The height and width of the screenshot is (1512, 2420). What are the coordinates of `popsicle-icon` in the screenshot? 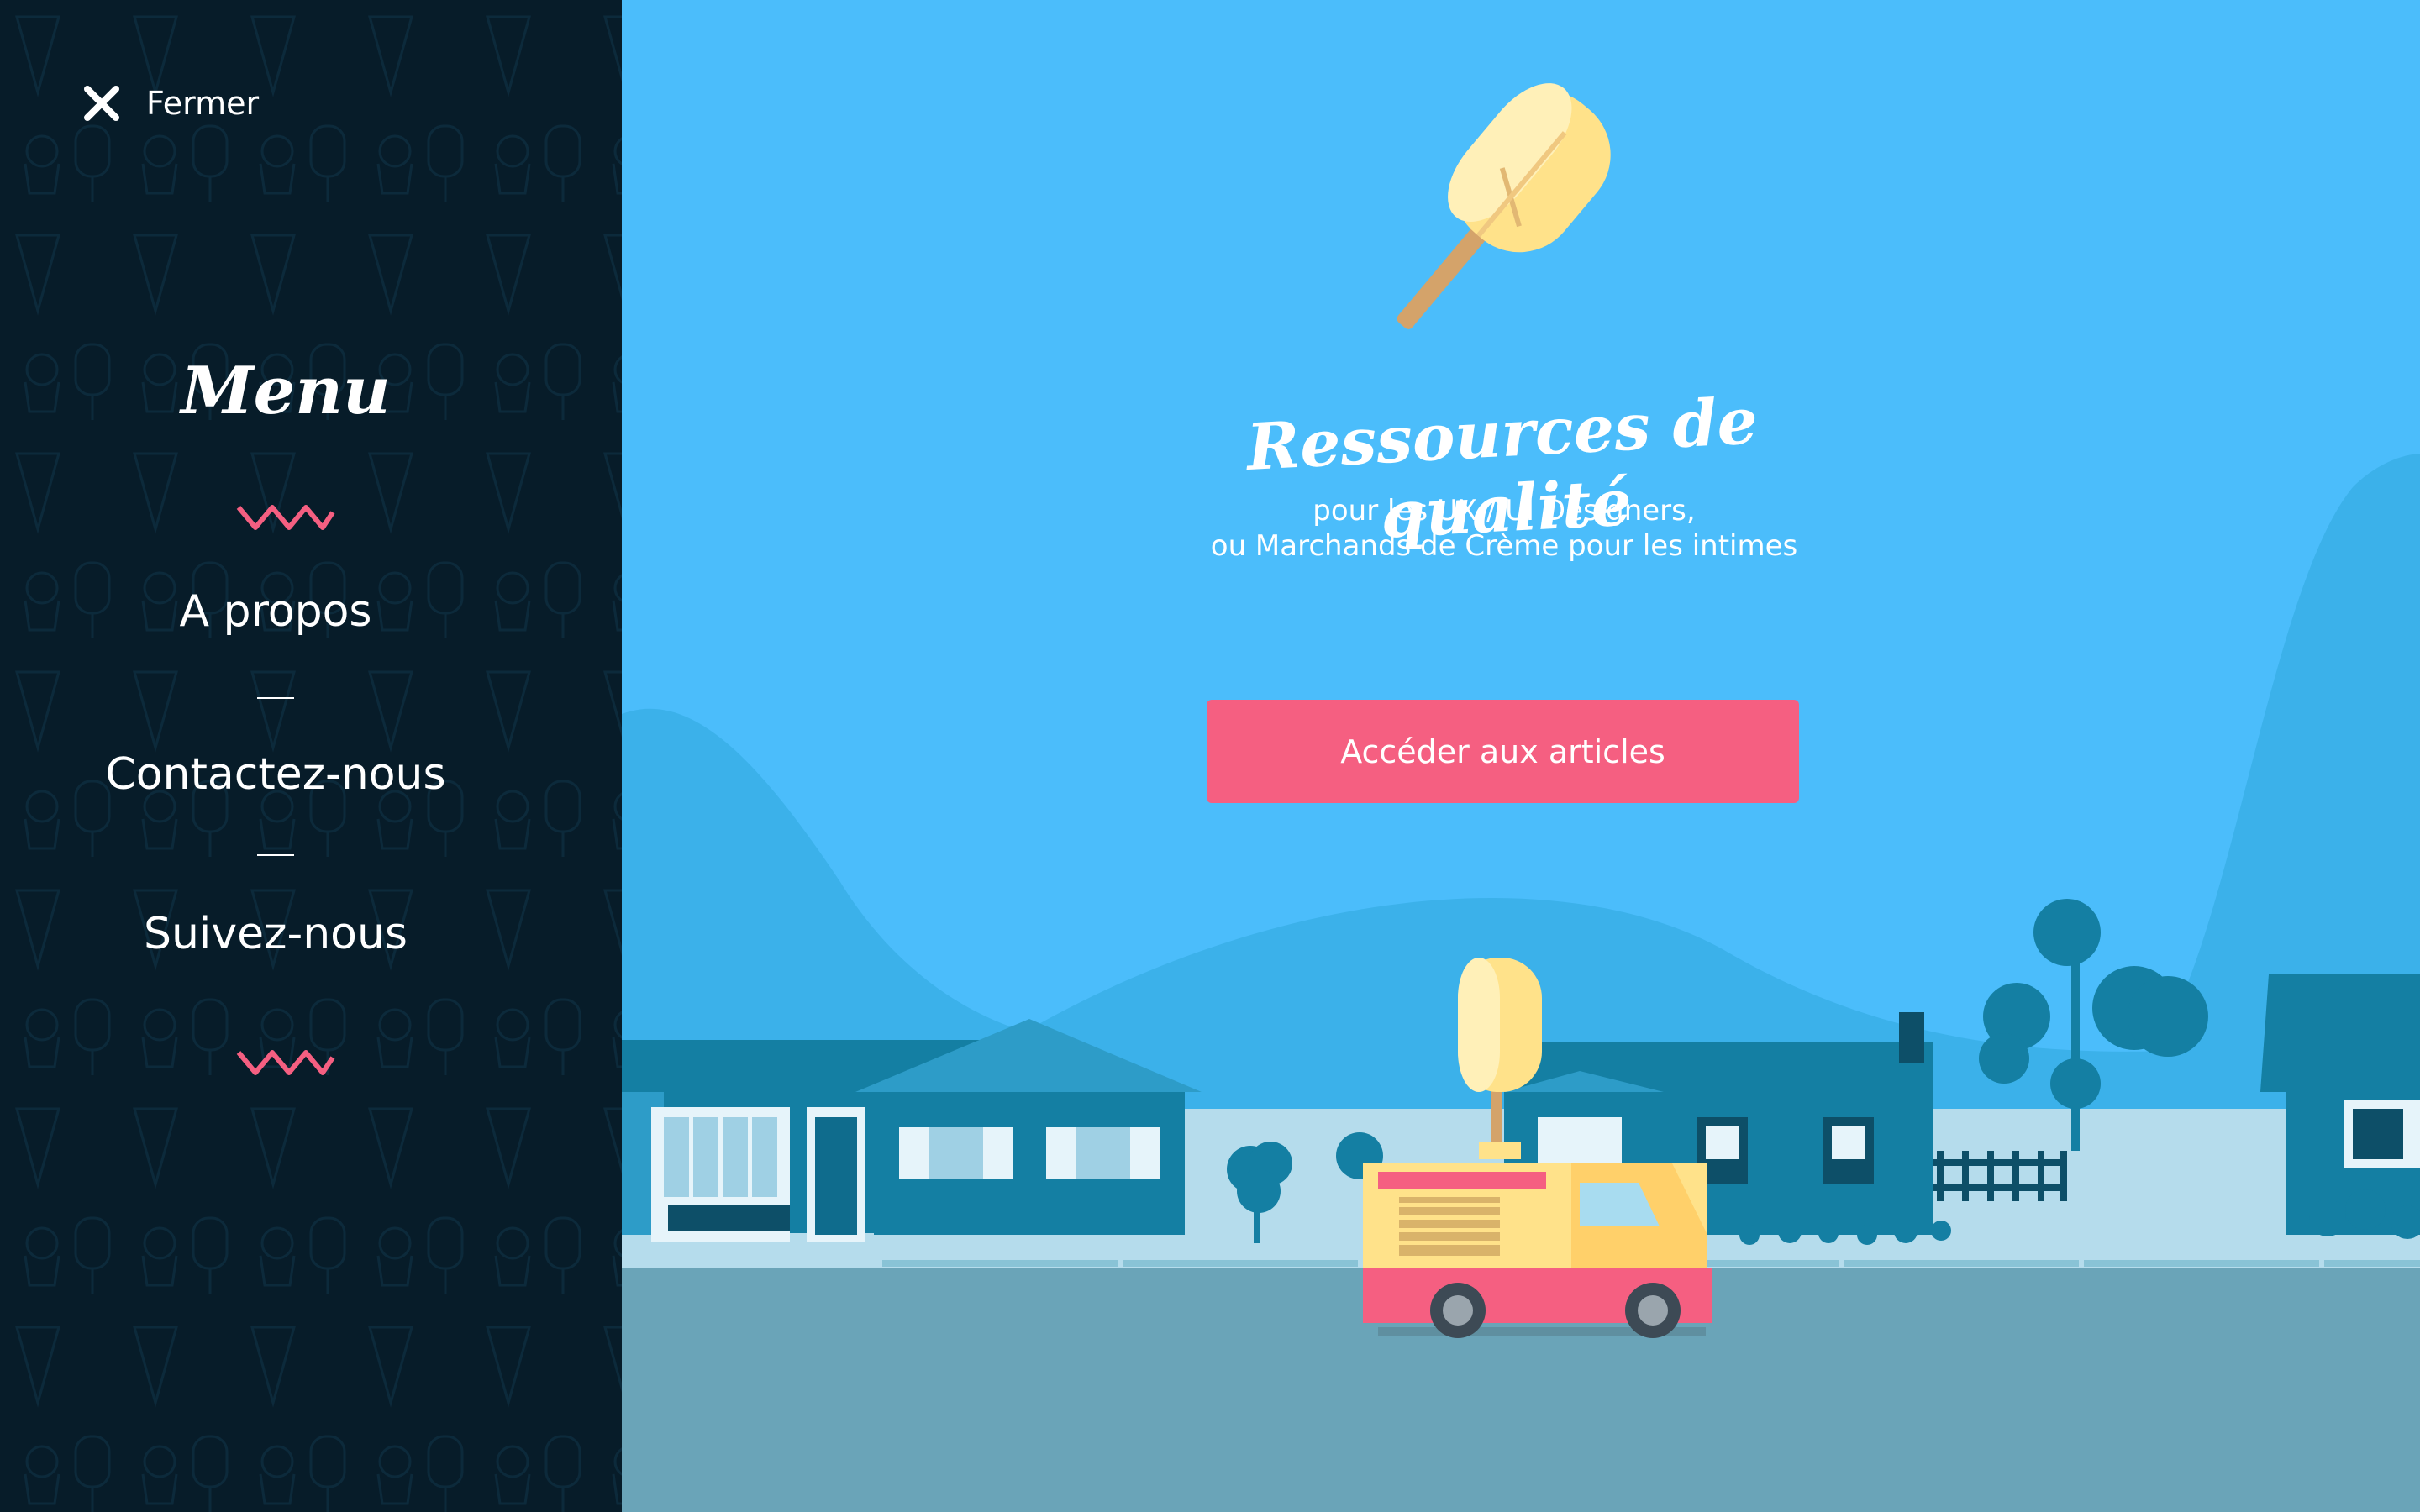 It's located at (1504, 206).